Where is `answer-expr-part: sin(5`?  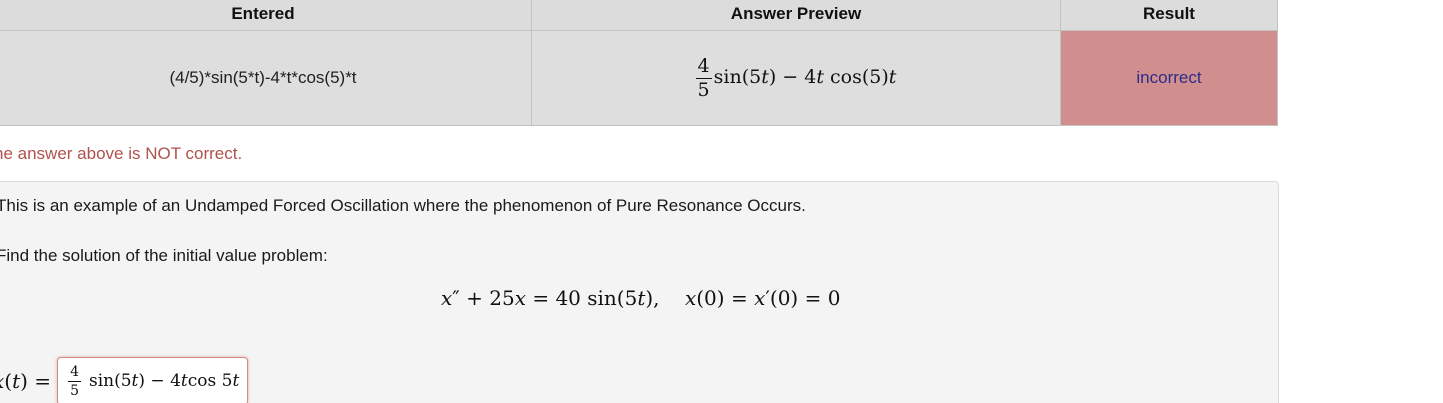
answer-expr-part: sin(5 is located at coordinates (110, 381).